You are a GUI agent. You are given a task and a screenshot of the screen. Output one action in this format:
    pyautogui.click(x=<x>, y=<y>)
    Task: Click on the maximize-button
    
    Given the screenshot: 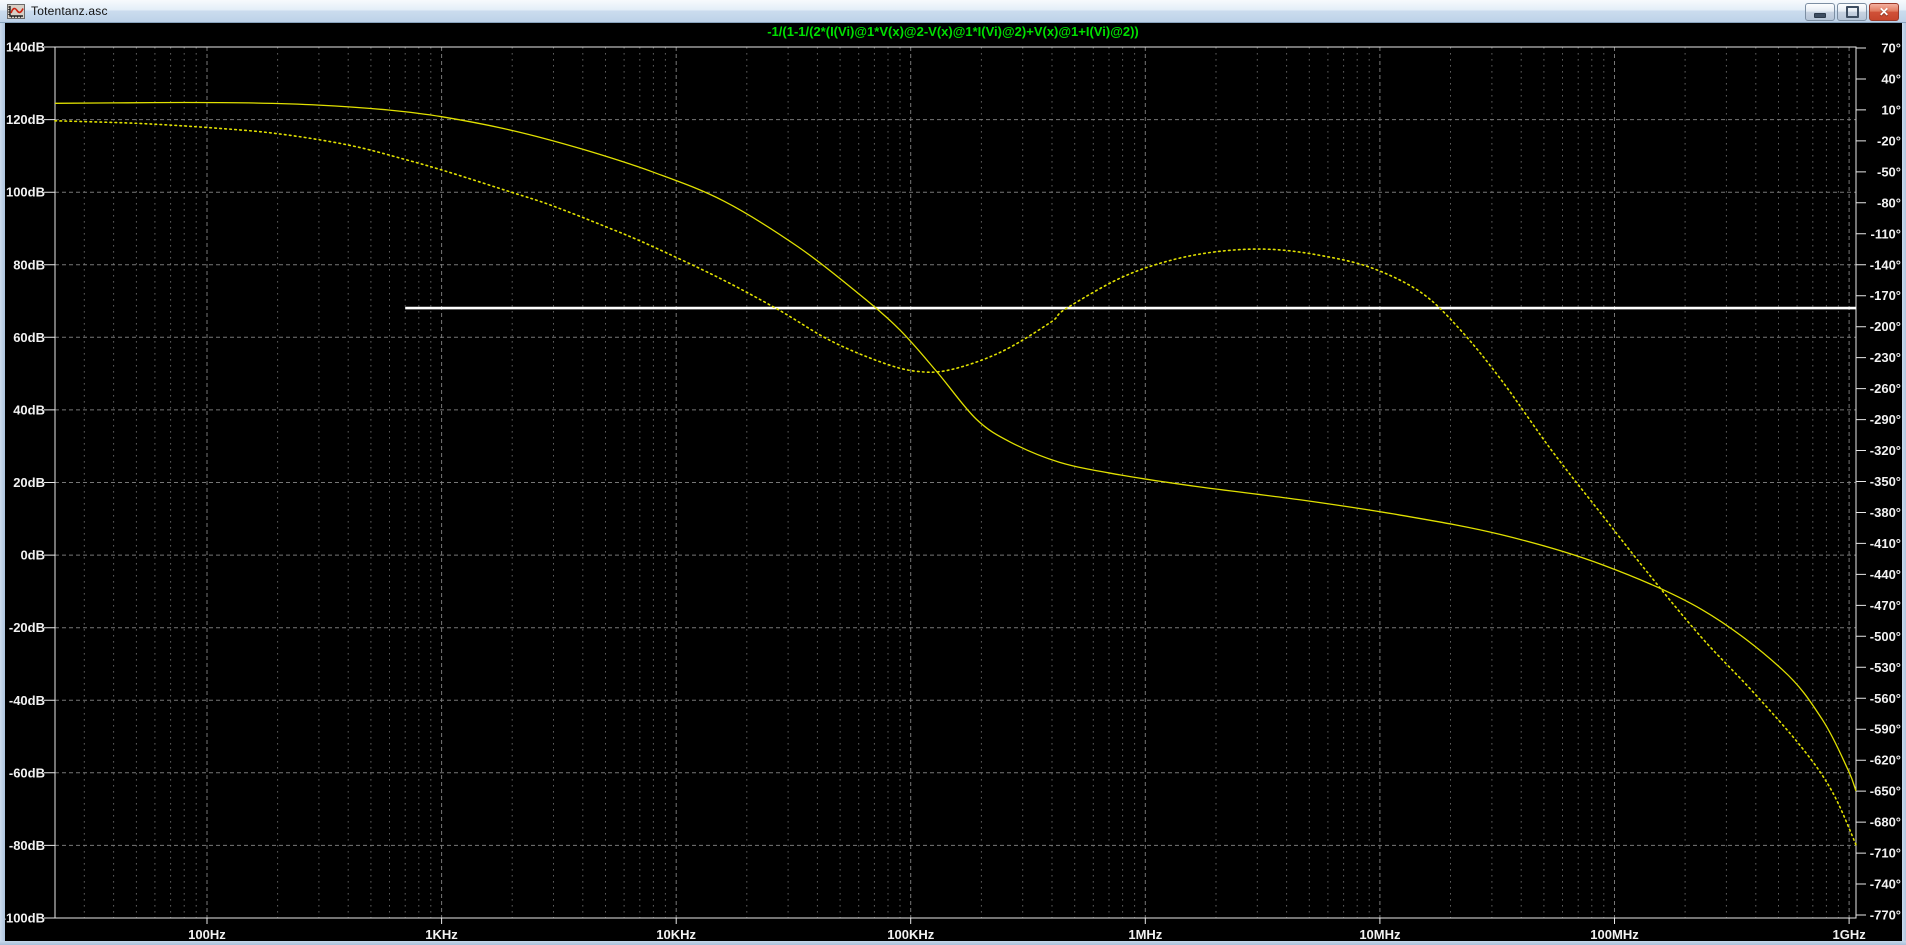 What is the action you would take?
    pyautogui.click(x=1852, y=12)
    